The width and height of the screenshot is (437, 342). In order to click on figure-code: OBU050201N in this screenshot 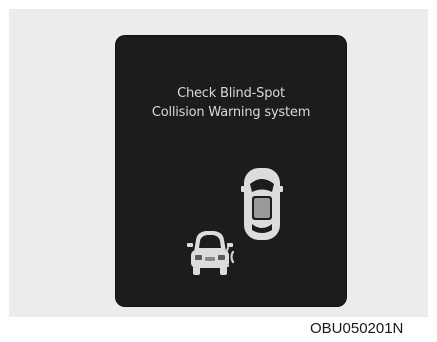, I will do `click(357, 328)`.